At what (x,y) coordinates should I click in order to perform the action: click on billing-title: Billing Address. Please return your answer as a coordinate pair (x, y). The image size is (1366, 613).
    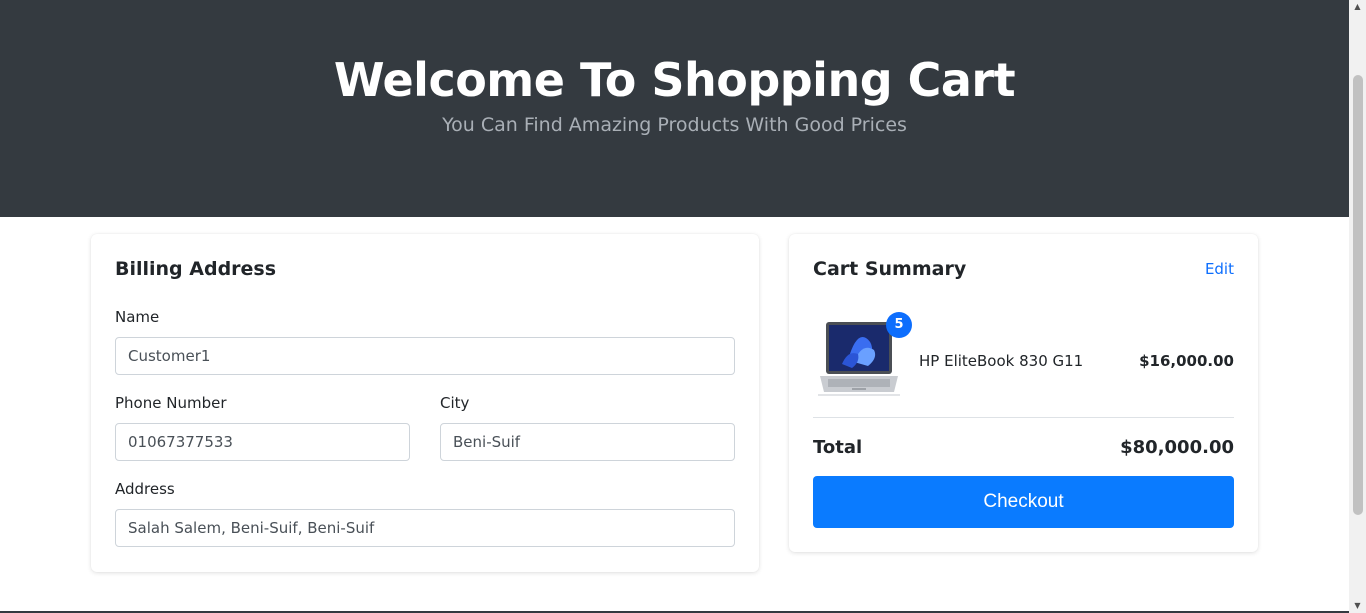
    Looking at the image, I should click on (196, 269).